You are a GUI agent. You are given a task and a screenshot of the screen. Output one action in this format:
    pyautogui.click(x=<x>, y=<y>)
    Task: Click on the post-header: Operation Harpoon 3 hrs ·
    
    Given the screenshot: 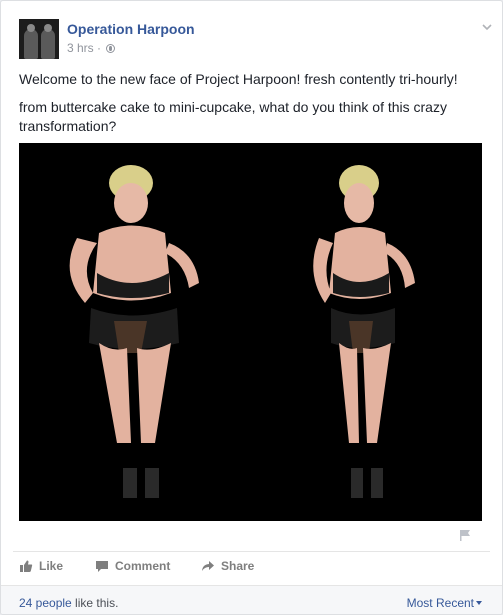 What is the action you would take?
    pyautogui.click(x=254, y=39)
    